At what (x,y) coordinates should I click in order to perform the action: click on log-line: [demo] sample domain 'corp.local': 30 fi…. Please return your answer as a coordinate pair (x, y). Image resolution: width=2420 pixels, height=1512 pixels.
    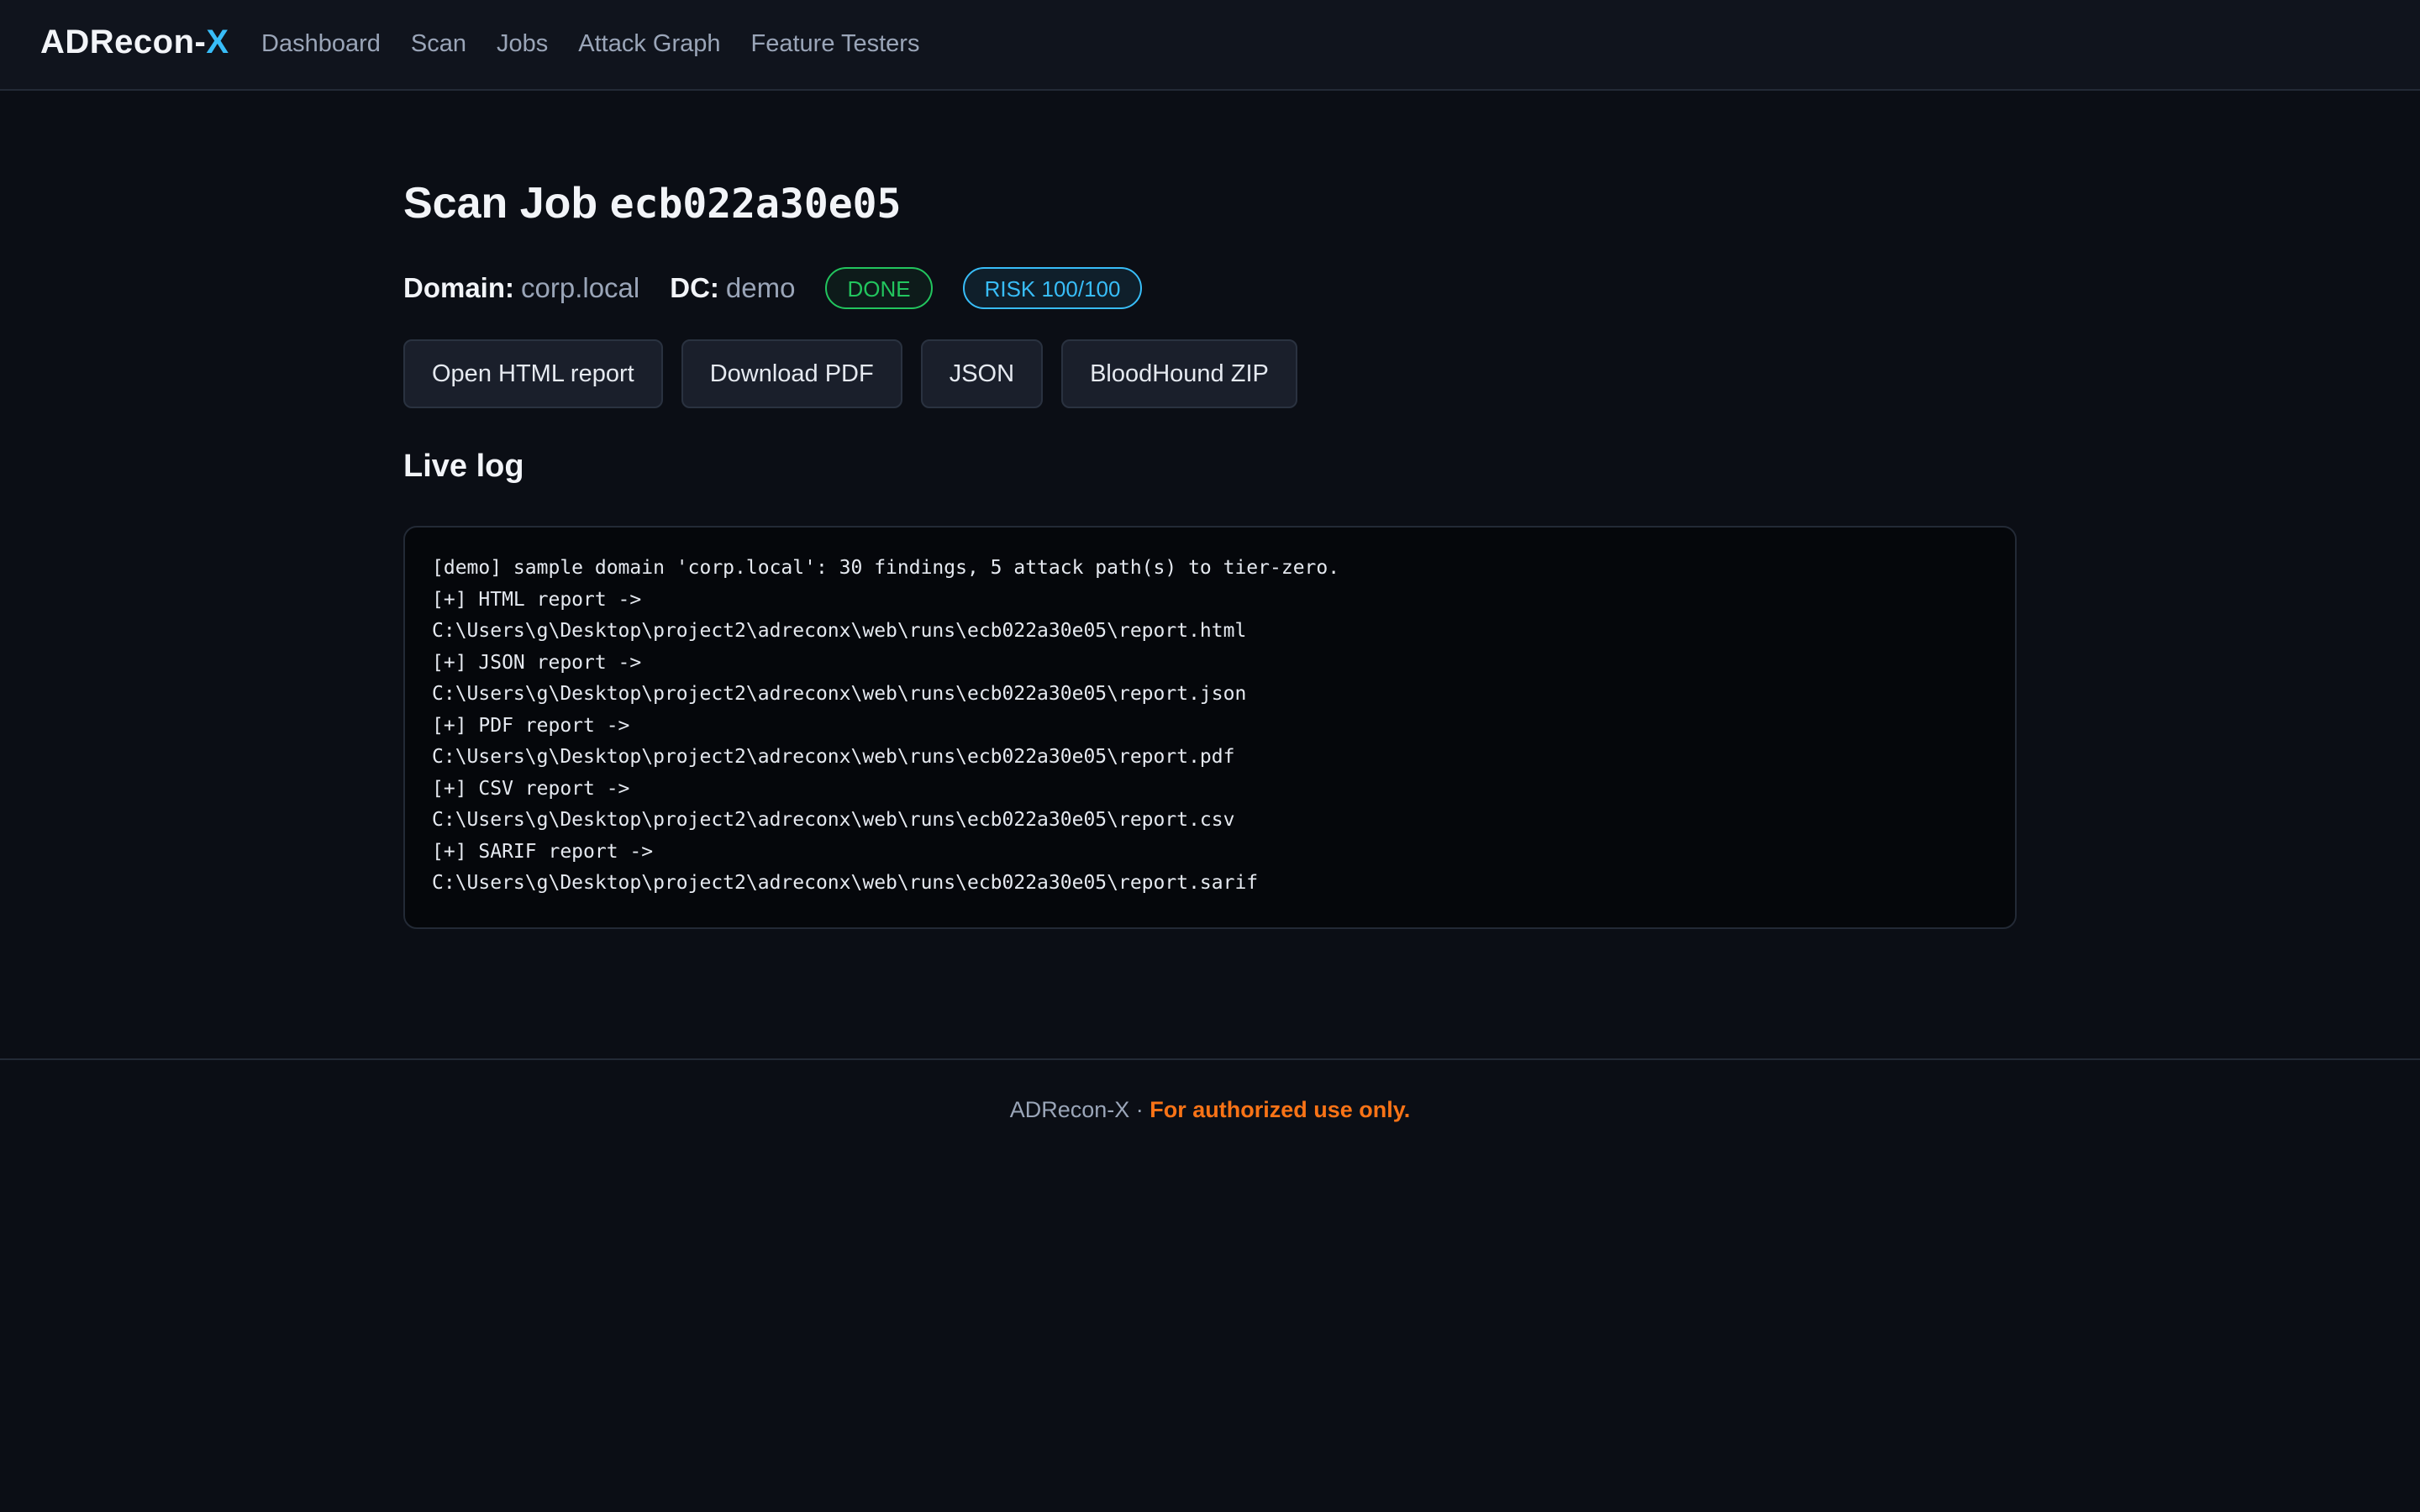
    Looking at the image, I should click on (886, 568).